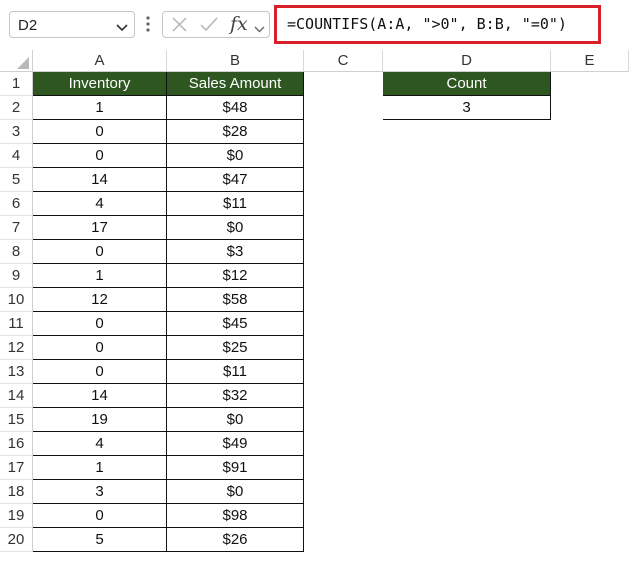 This screenshot has height=568, width=629. What do you see at coordinates (100, 228) in the screenshot?
I see `cell-inventory: 17` at bounding box center [100, 228].